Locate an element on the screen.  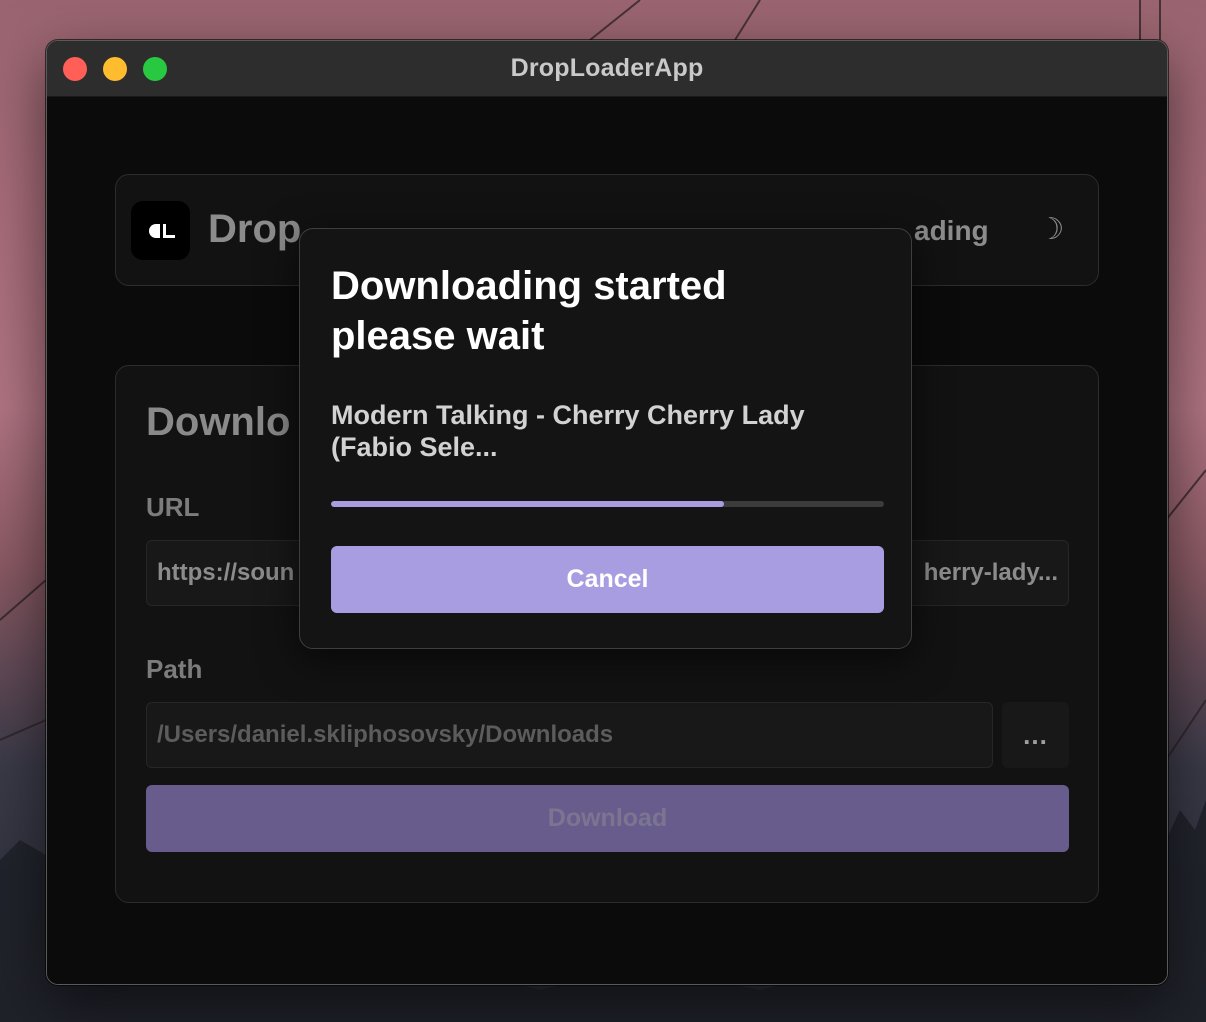
window-controls is located at coordinates (115, 69).